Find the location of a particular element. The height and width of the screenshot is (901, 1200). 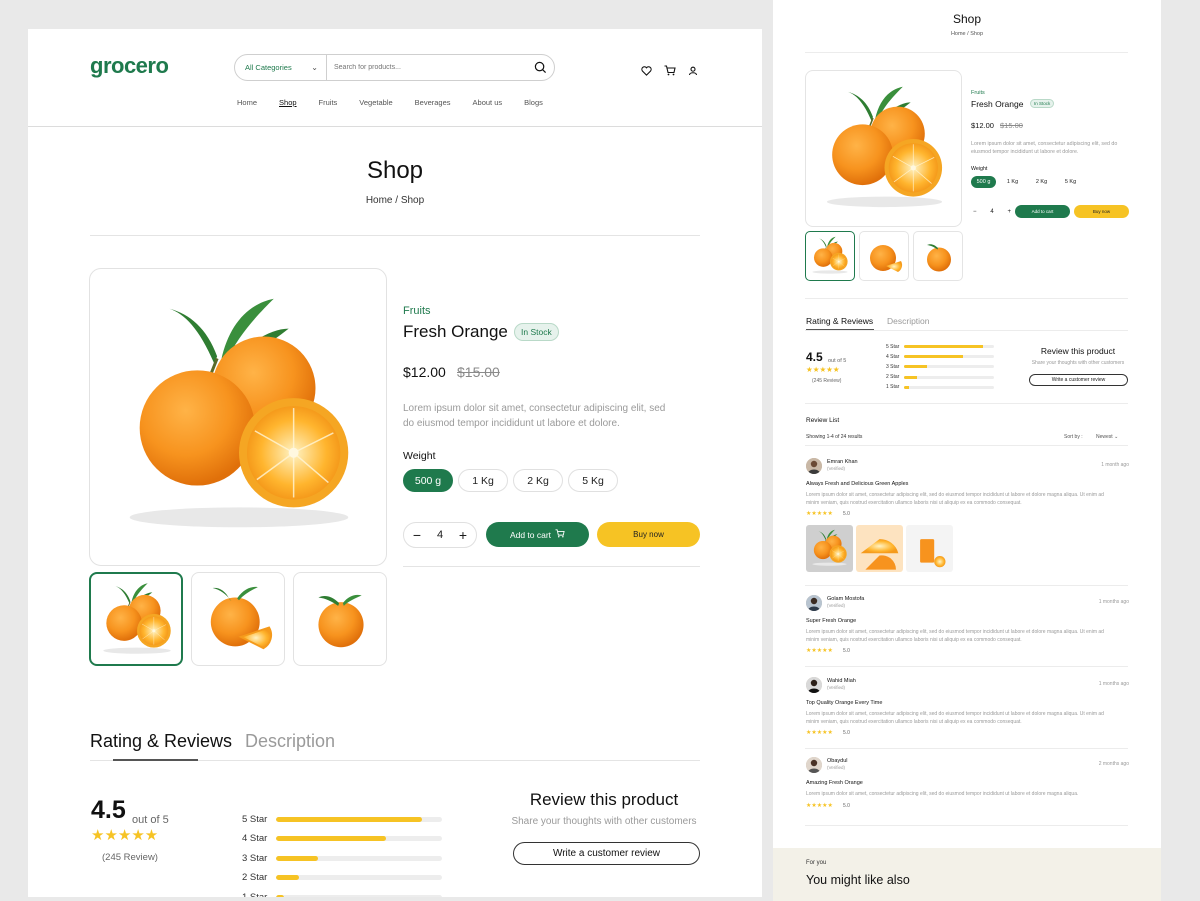

review-score: 5.0 is located at coordinates (846, 514).